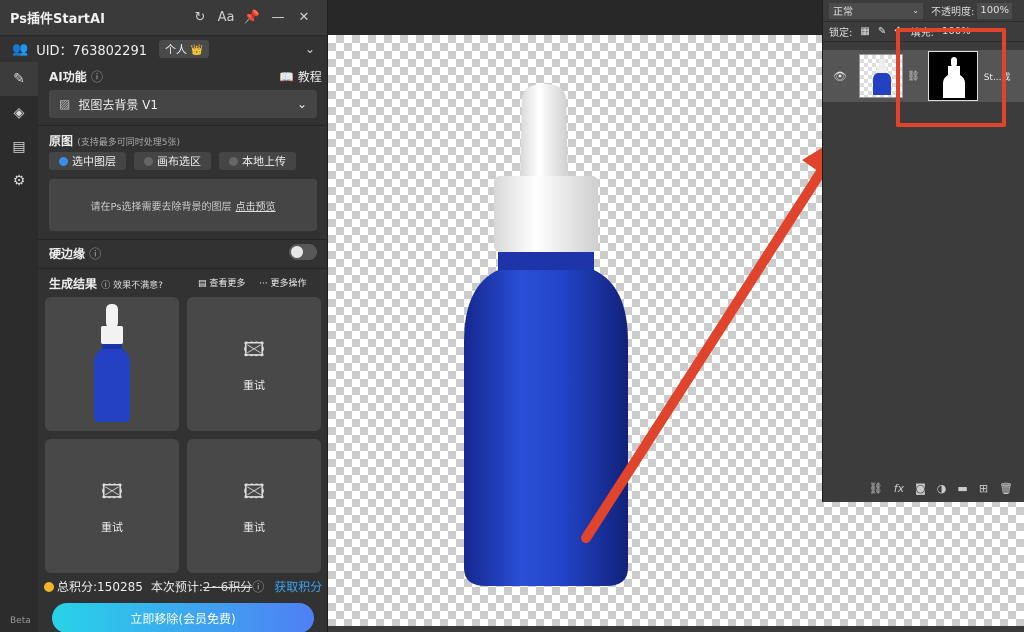  Describe the element at coordinates (20, 49) in the screenshot. I see `users-icon: 👥` at that location.